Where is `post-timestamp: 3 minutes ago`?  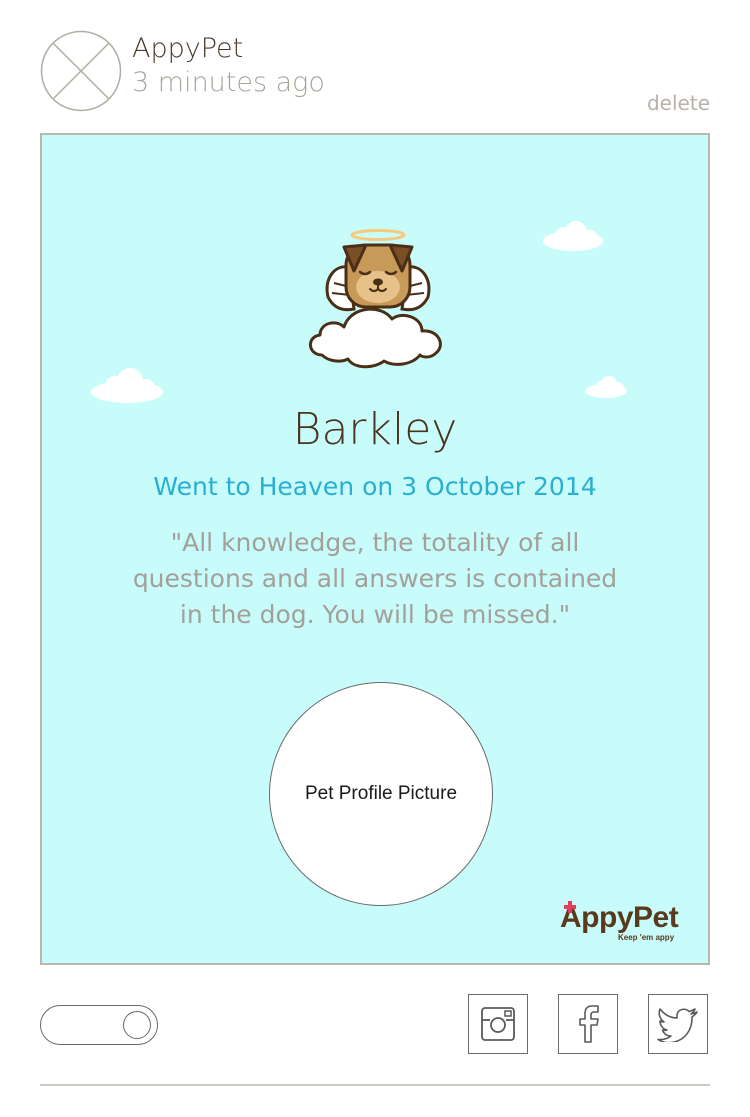
post-timestamp: 3 minutes ago is located at coordinates (228, 82).